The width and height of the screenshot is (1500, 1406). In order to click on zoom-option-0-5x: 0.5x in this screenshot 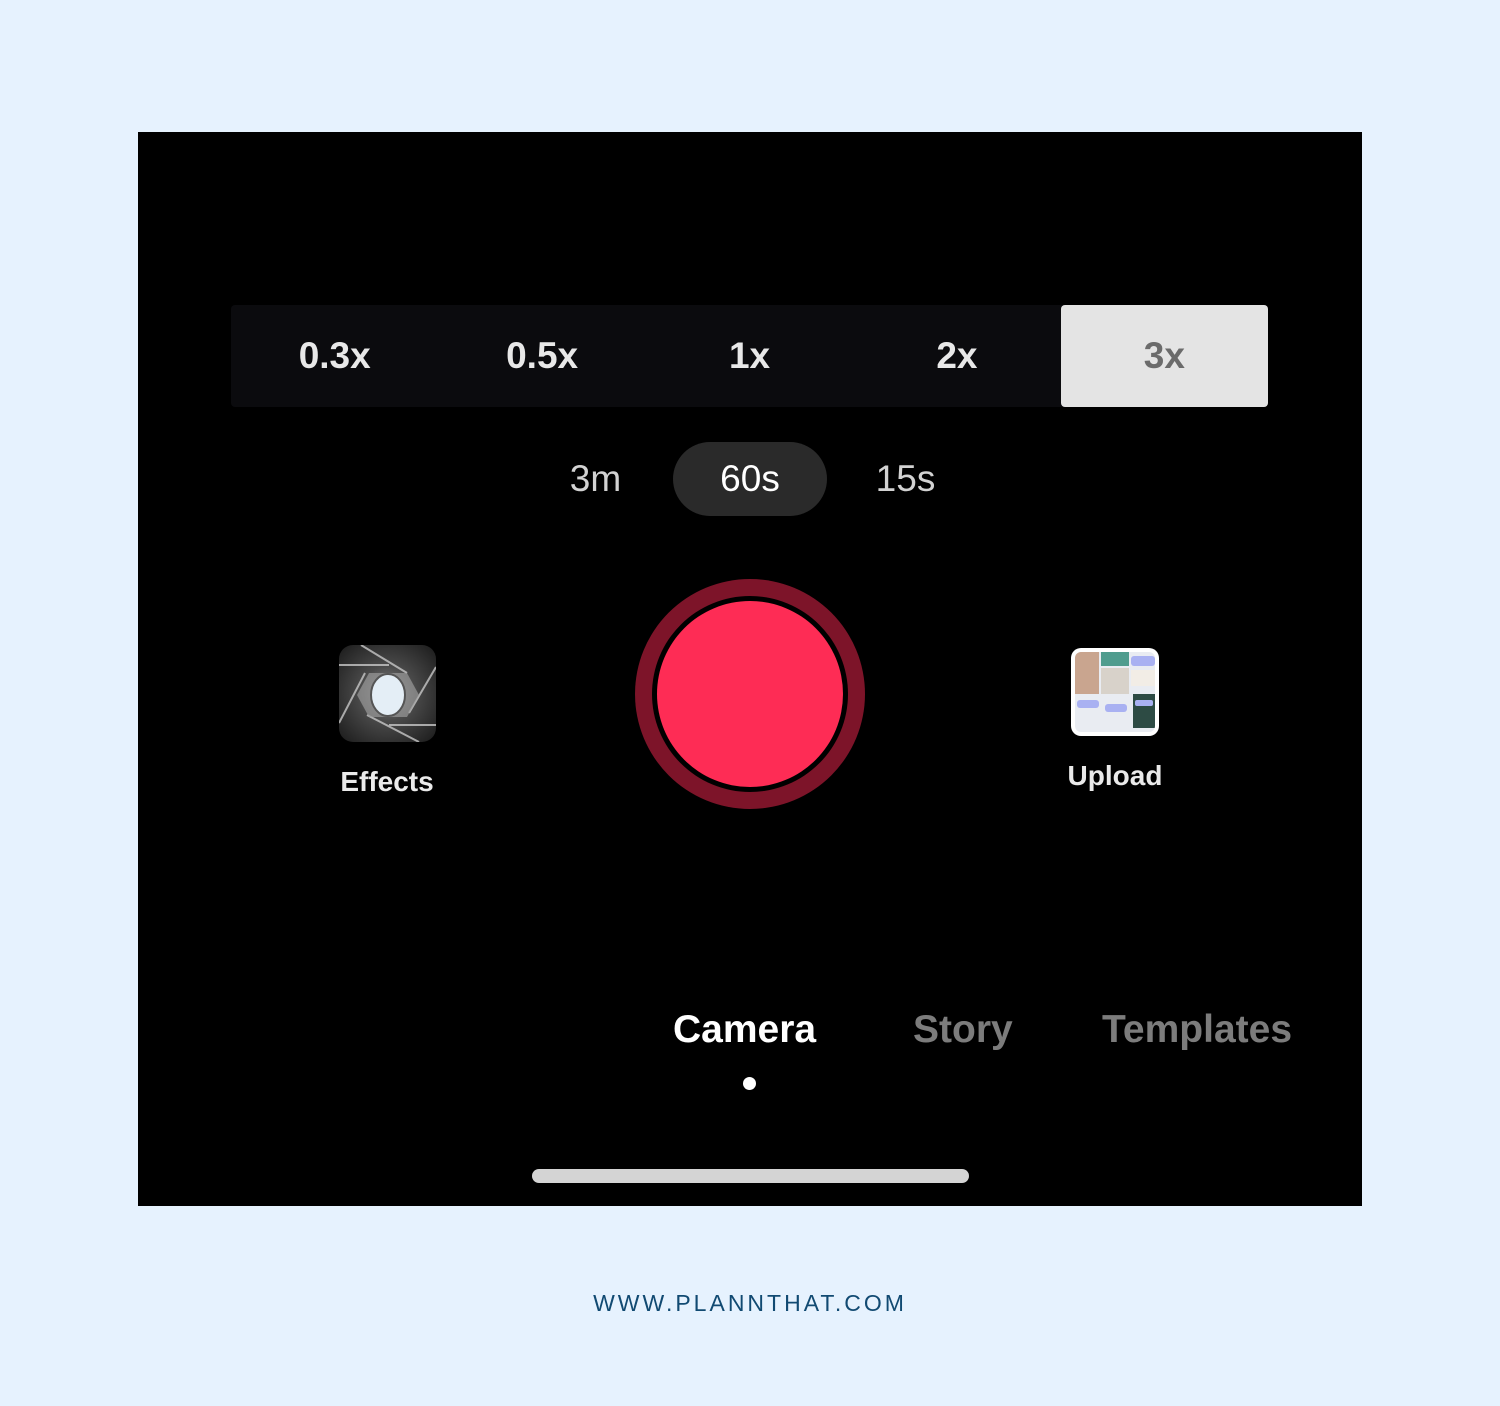, I will do `click(541, 356)`.